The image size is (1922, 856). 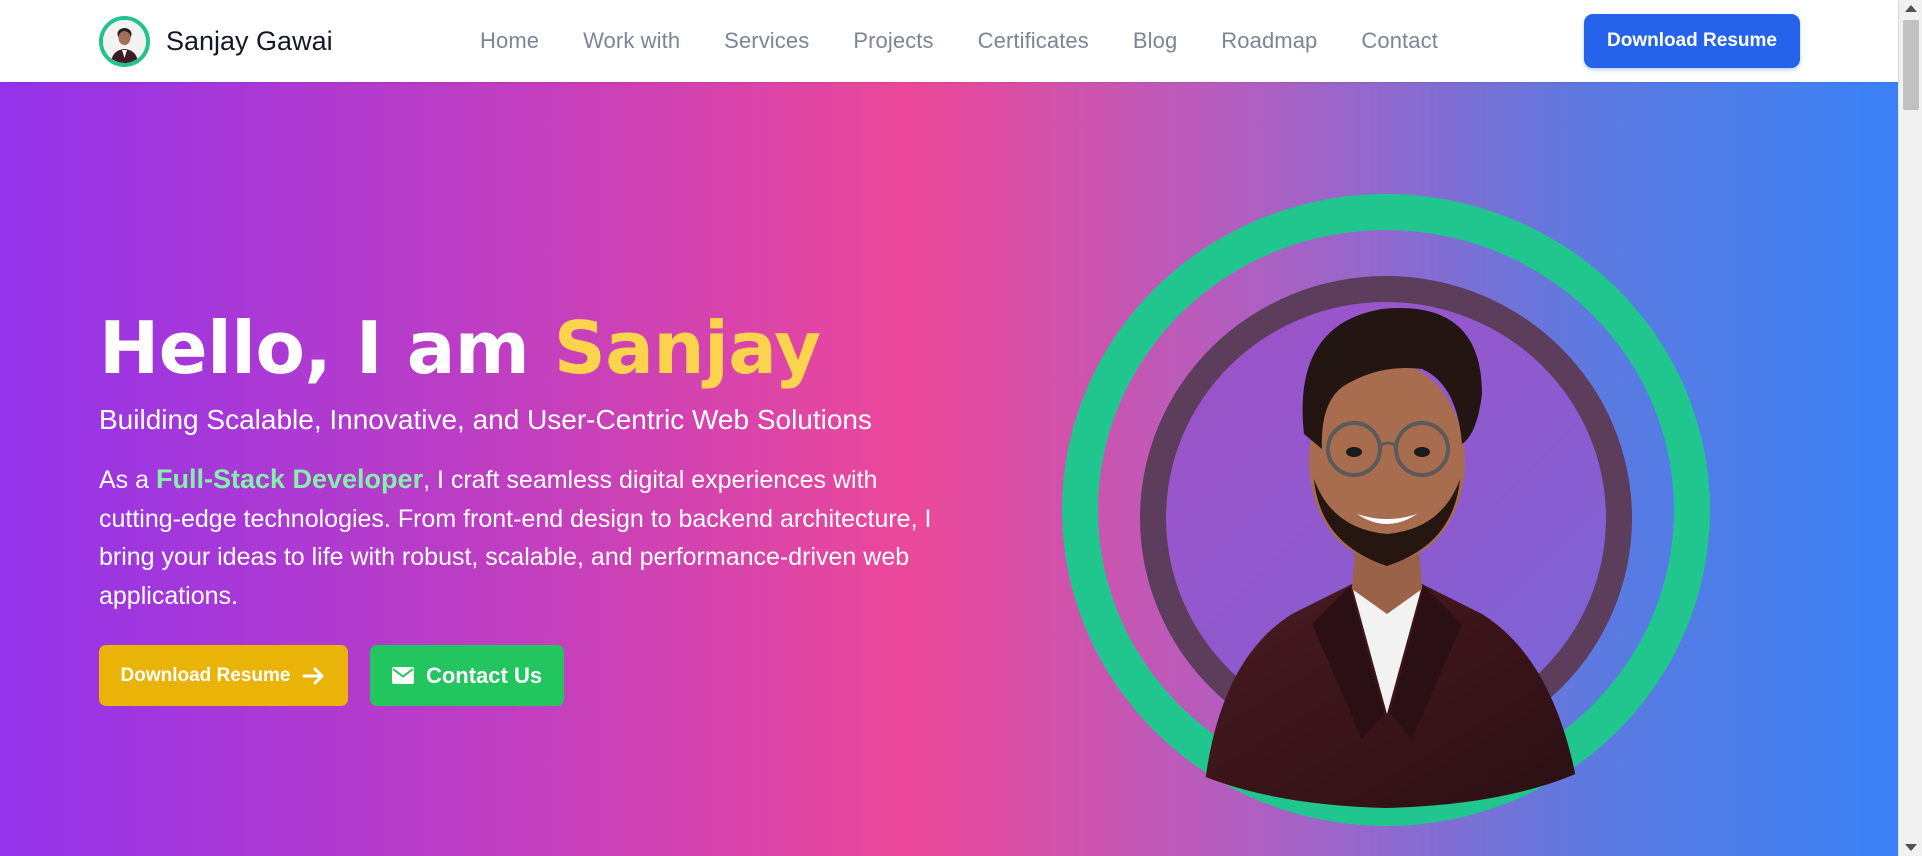 I want to click on hero-download-resume-button: Download Resume, so click(x=223, y=675).